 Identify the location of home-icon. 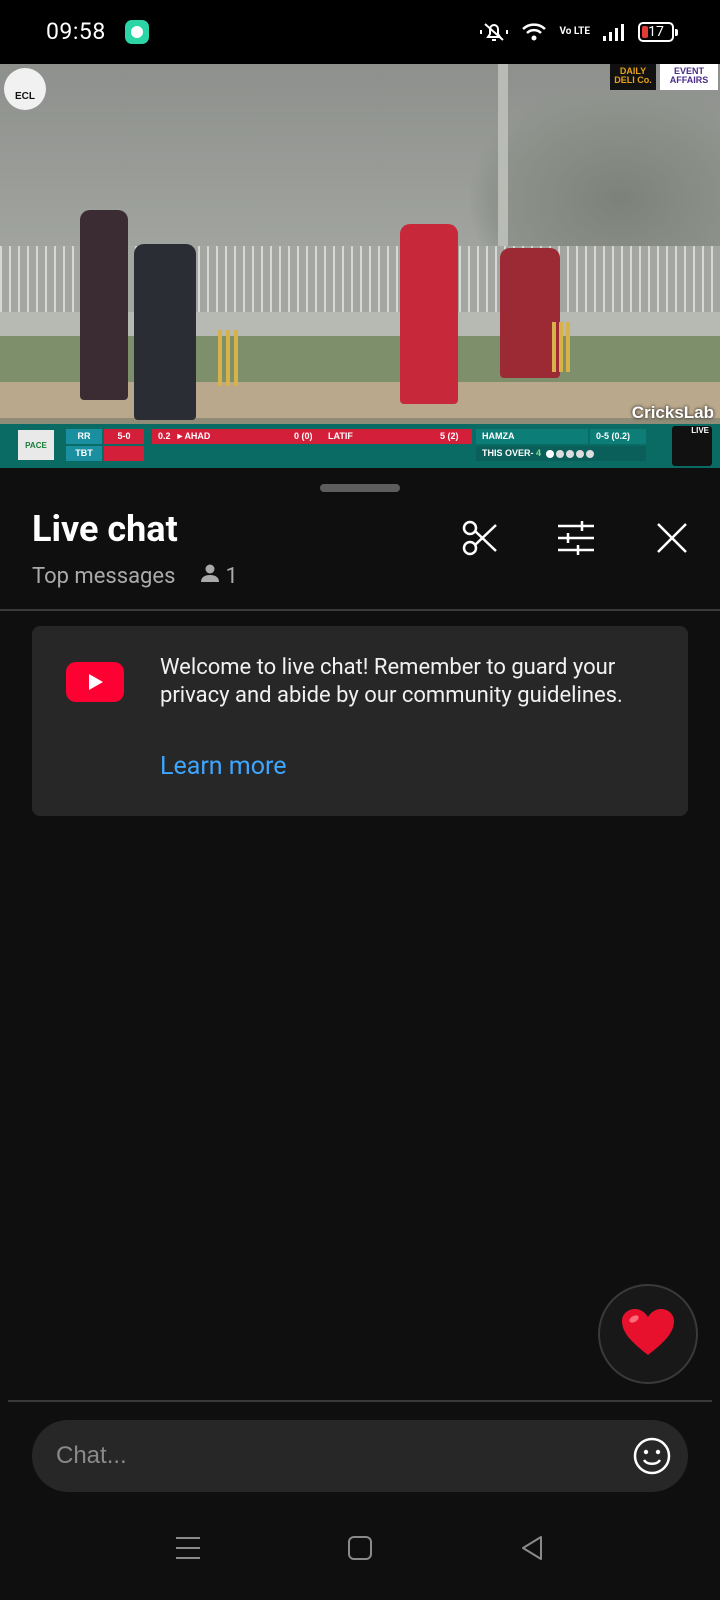
(360, 1550).